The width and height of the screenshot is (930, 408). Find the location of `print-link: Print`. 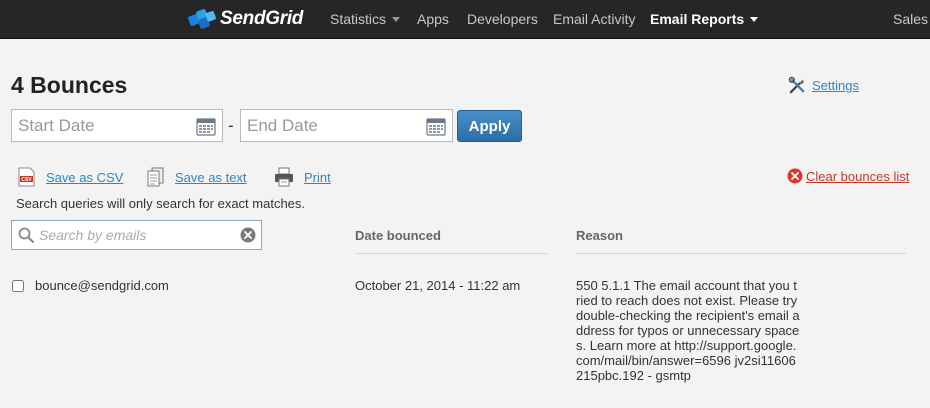

print-link: Print is located at coordinates (317, 177).